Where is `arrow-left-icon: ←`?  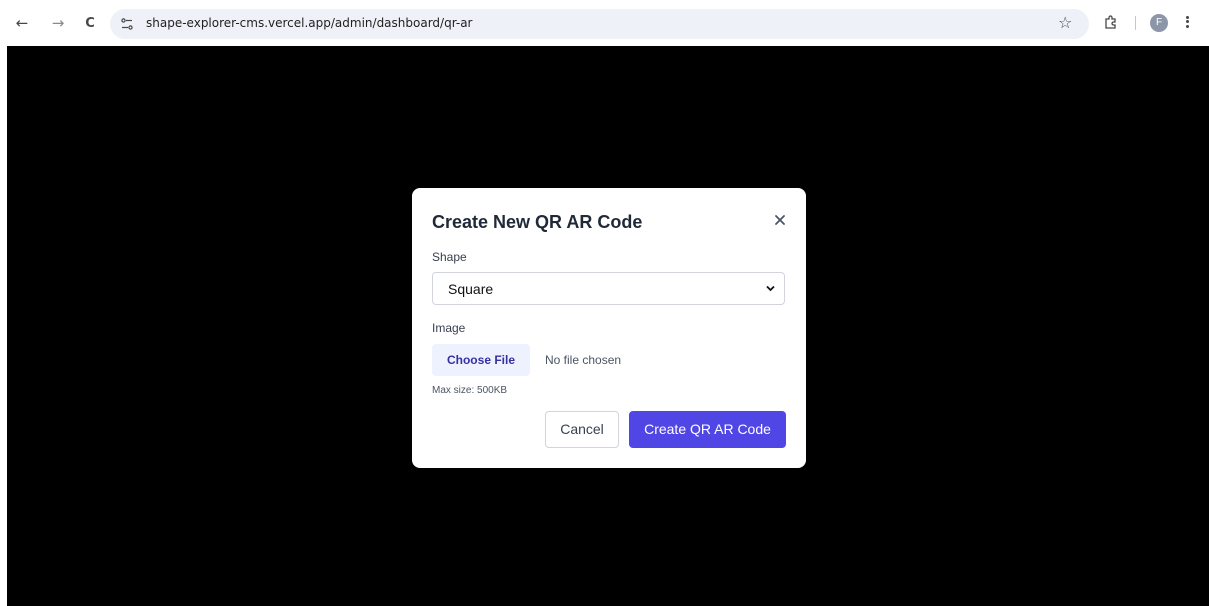 arrow-left-icon: ← is located at coordinates (22, 23).